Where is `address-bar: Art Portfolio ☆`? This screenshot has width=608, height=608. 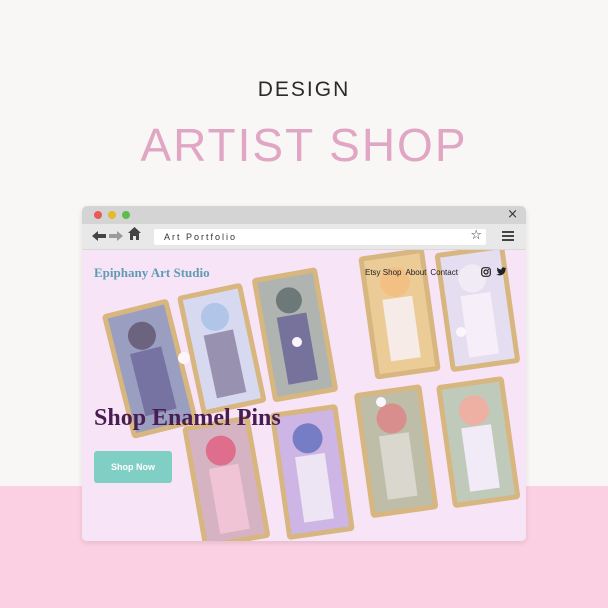 address-bar: Art Portfolio ☆ is located at coordinates (320, 236).